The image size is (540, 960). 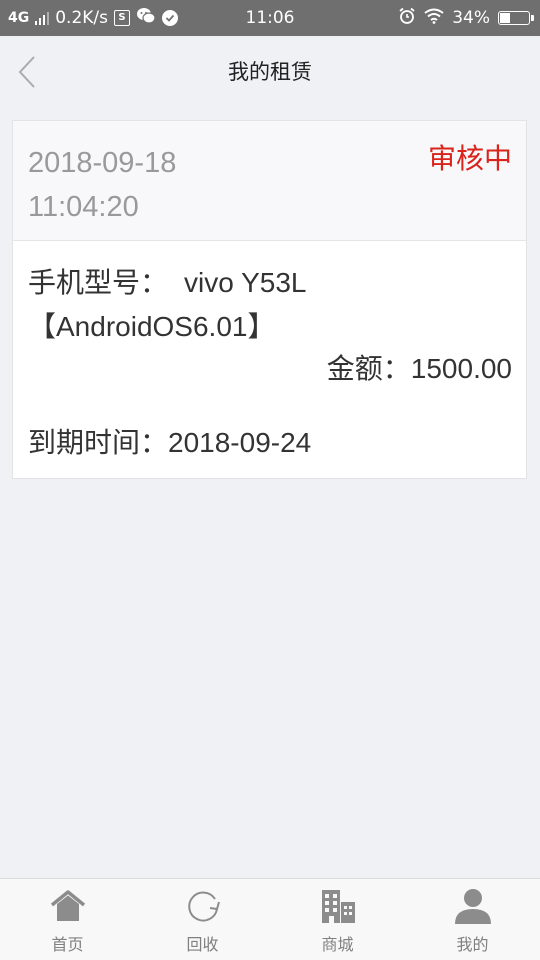 What do you see at coordinates (338, 906) in the screenshot?
I see `mall-building-icon` at bounding box center [338, 906].